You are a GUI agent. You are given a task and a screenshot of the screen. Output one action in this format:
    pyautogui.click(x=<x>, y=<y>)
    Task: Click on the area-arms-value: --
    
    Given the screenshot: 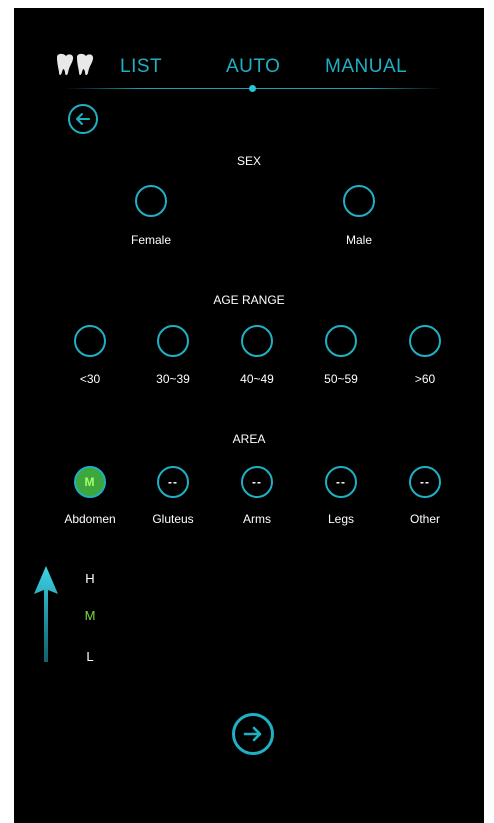 What is the action you would take?
    pyautogui.click(x=257, y=482)
    